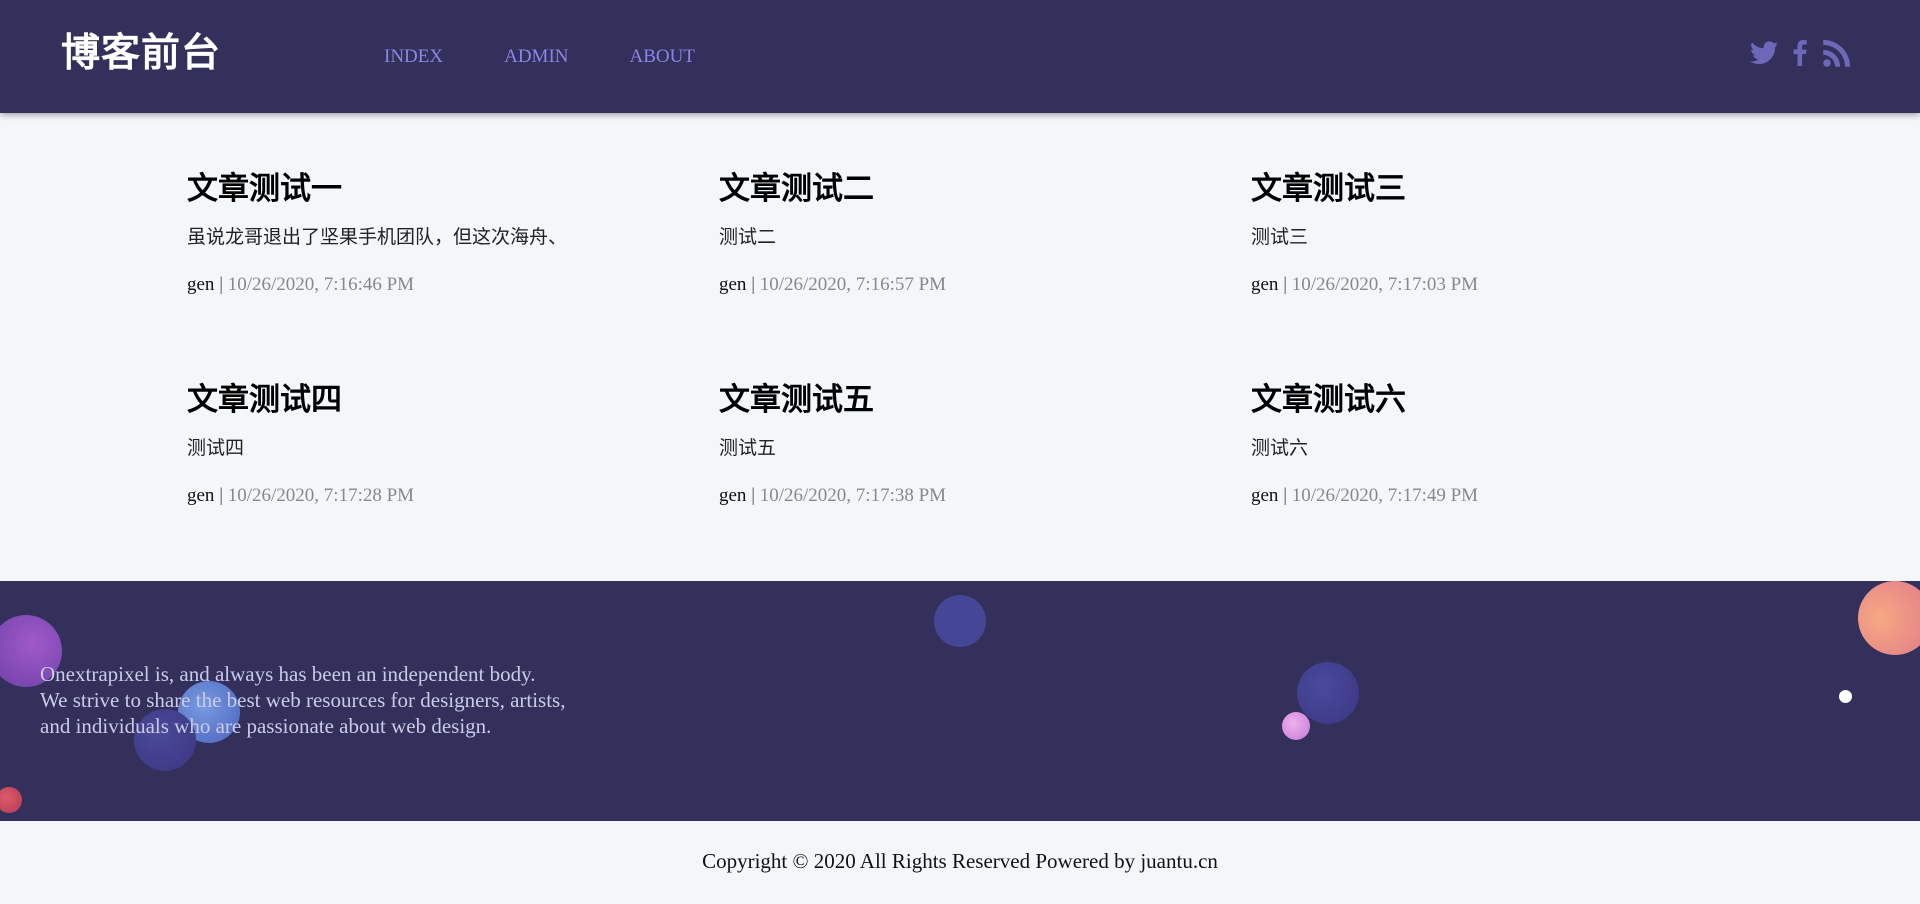  I want to click on post-meta: gen | 10/26/2020, 7:17:03 PM, so click(1501, 285).